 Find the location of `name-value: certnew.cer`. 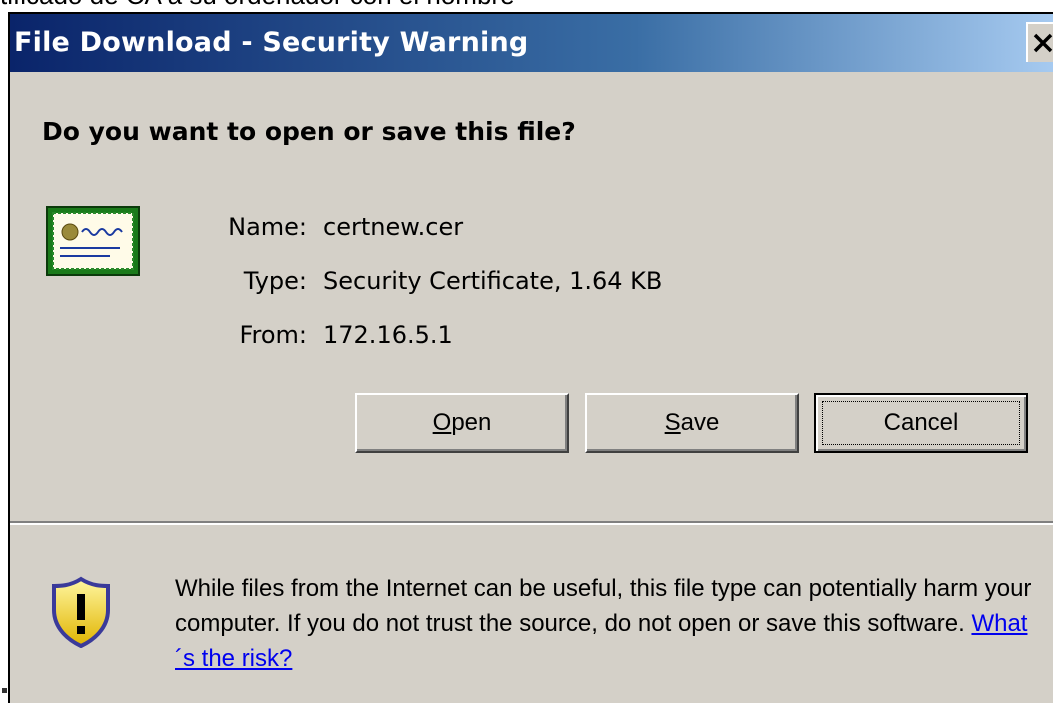

name-value: certnew.cer is located at coordinates (393, 227).